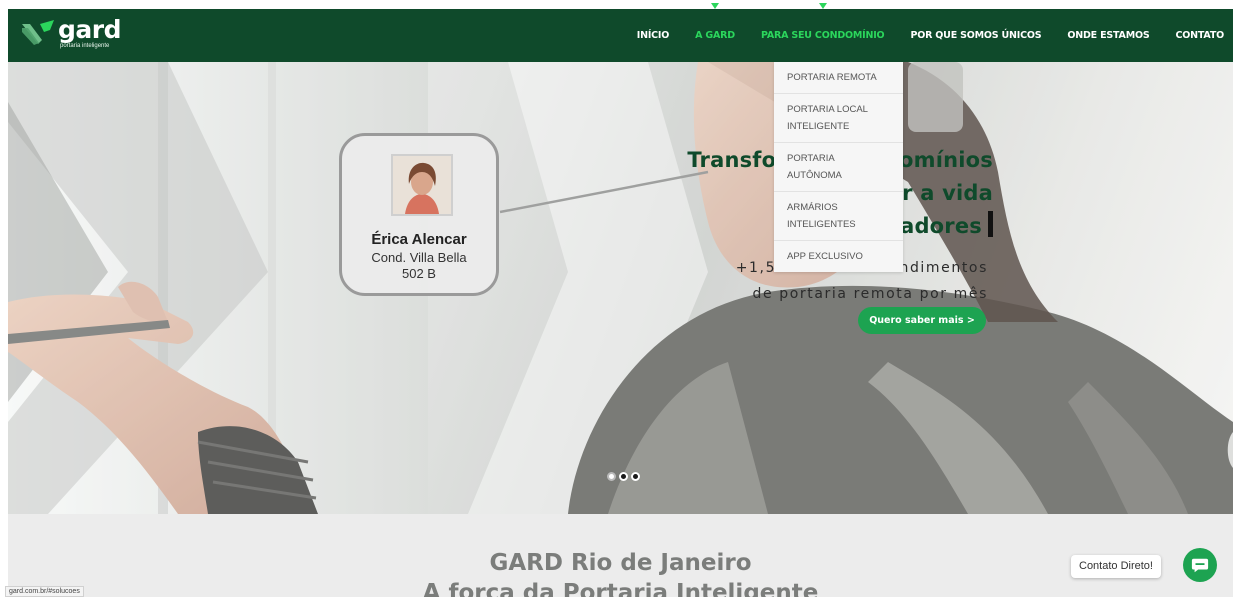 Image resolution: width=1233 pixels, height=597 pixels. I want to click on slider-next-arrow, so click(1228, 450).